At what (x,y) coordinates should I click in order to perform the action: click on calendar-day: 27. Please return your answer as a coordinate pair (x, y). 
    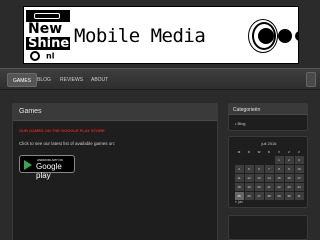
    Looking at the image, I should click on (259, 195).